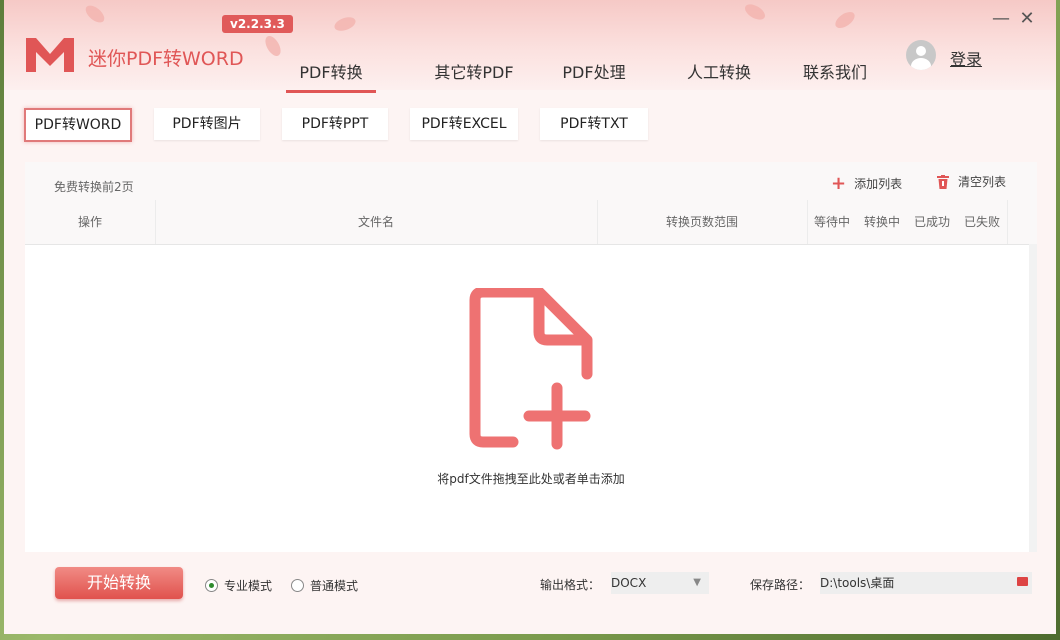  I want to click on clear-list-label: 清空列表, so click(982, 181).